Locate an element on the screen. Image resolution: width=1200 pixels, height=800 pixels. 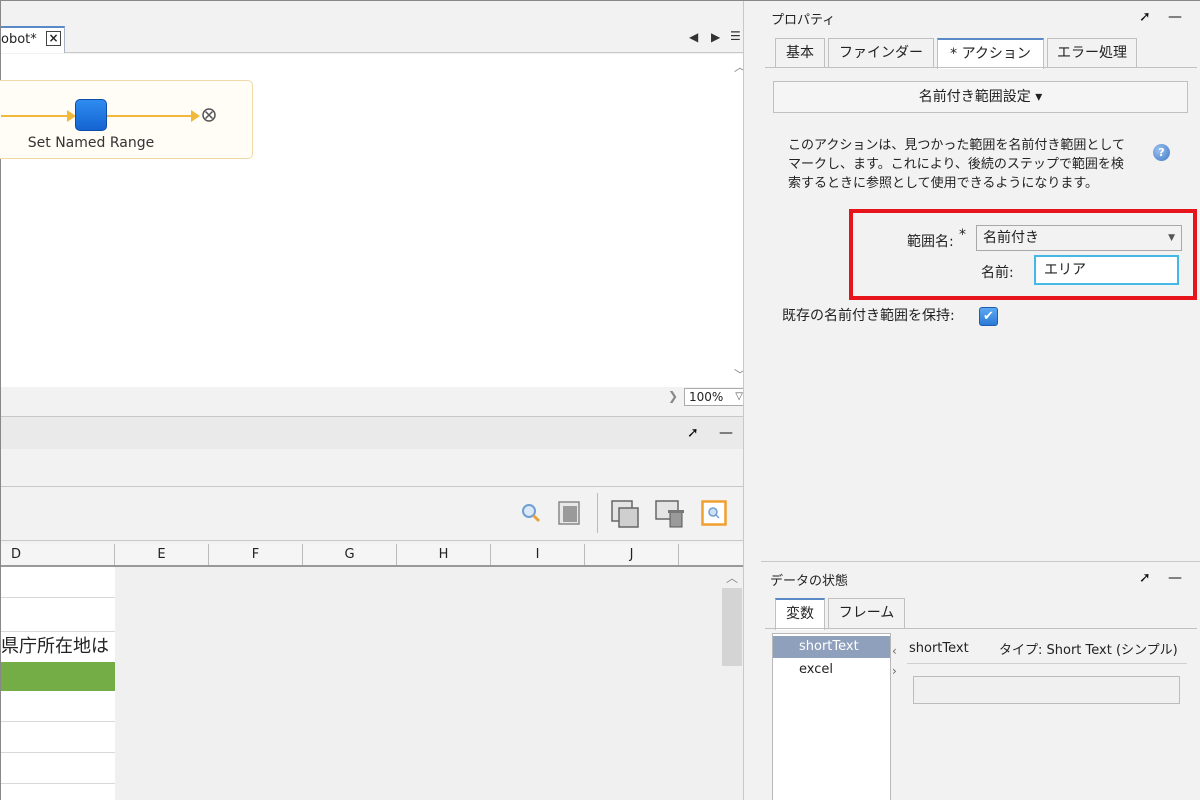
selected-variable-type: タイプ: Short Text (シンプル) is located at coordinates (1088, 650).